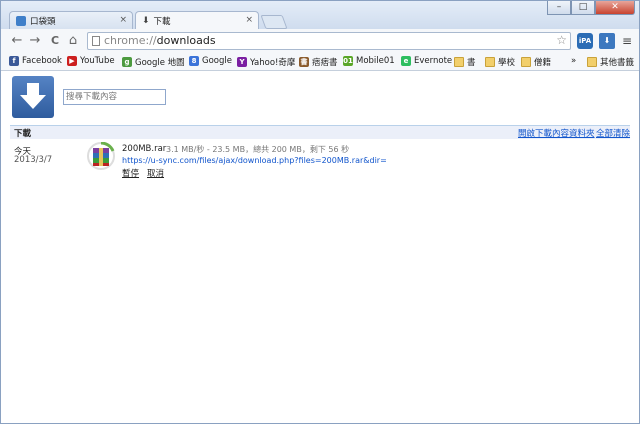 Image resolution: width=640 pixels, height=424 pixels. I want to click on page-icon, so click(96, 41).